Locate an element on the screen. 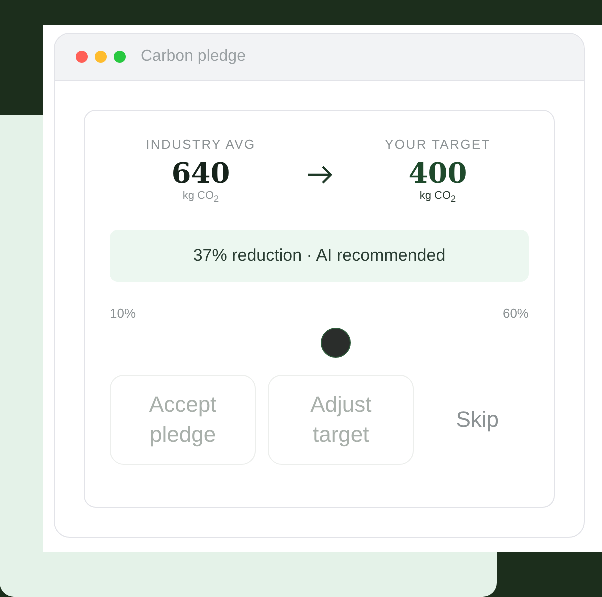  stat-label: INDUSTRY AVG is located at coordinates (201, 144).